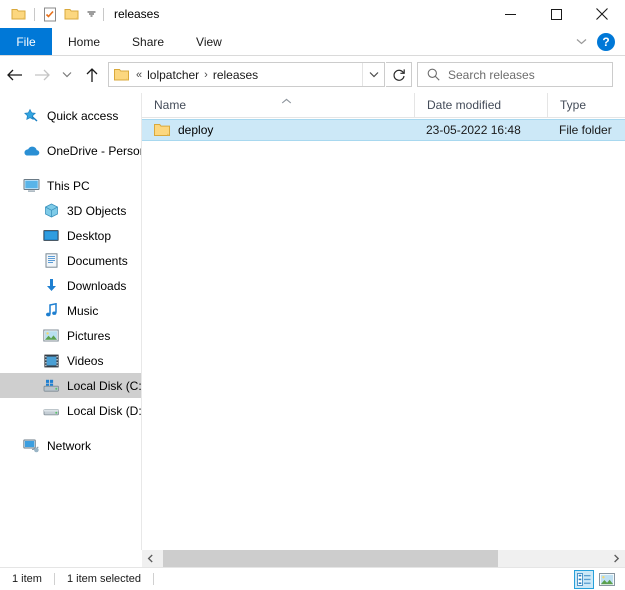 The image size is (625, 590). Describe the element at coordinates (91, 14) in the screenshot. I see `customize-qat-chevron-down-icon` at that location.